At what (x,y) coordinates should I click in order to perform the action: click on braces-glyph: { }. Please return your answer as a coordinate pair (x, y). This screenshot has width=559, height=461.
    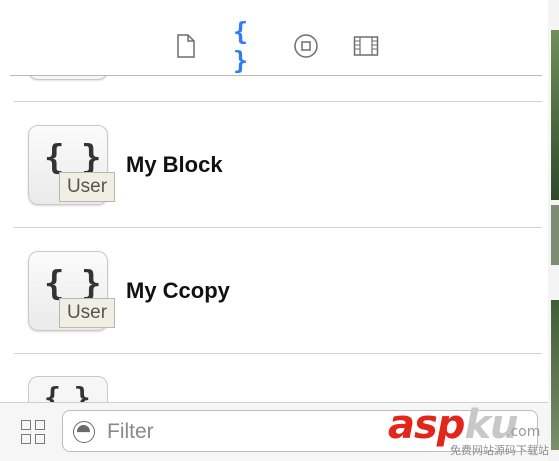
    Looking at the image, I should click on (67, 391).